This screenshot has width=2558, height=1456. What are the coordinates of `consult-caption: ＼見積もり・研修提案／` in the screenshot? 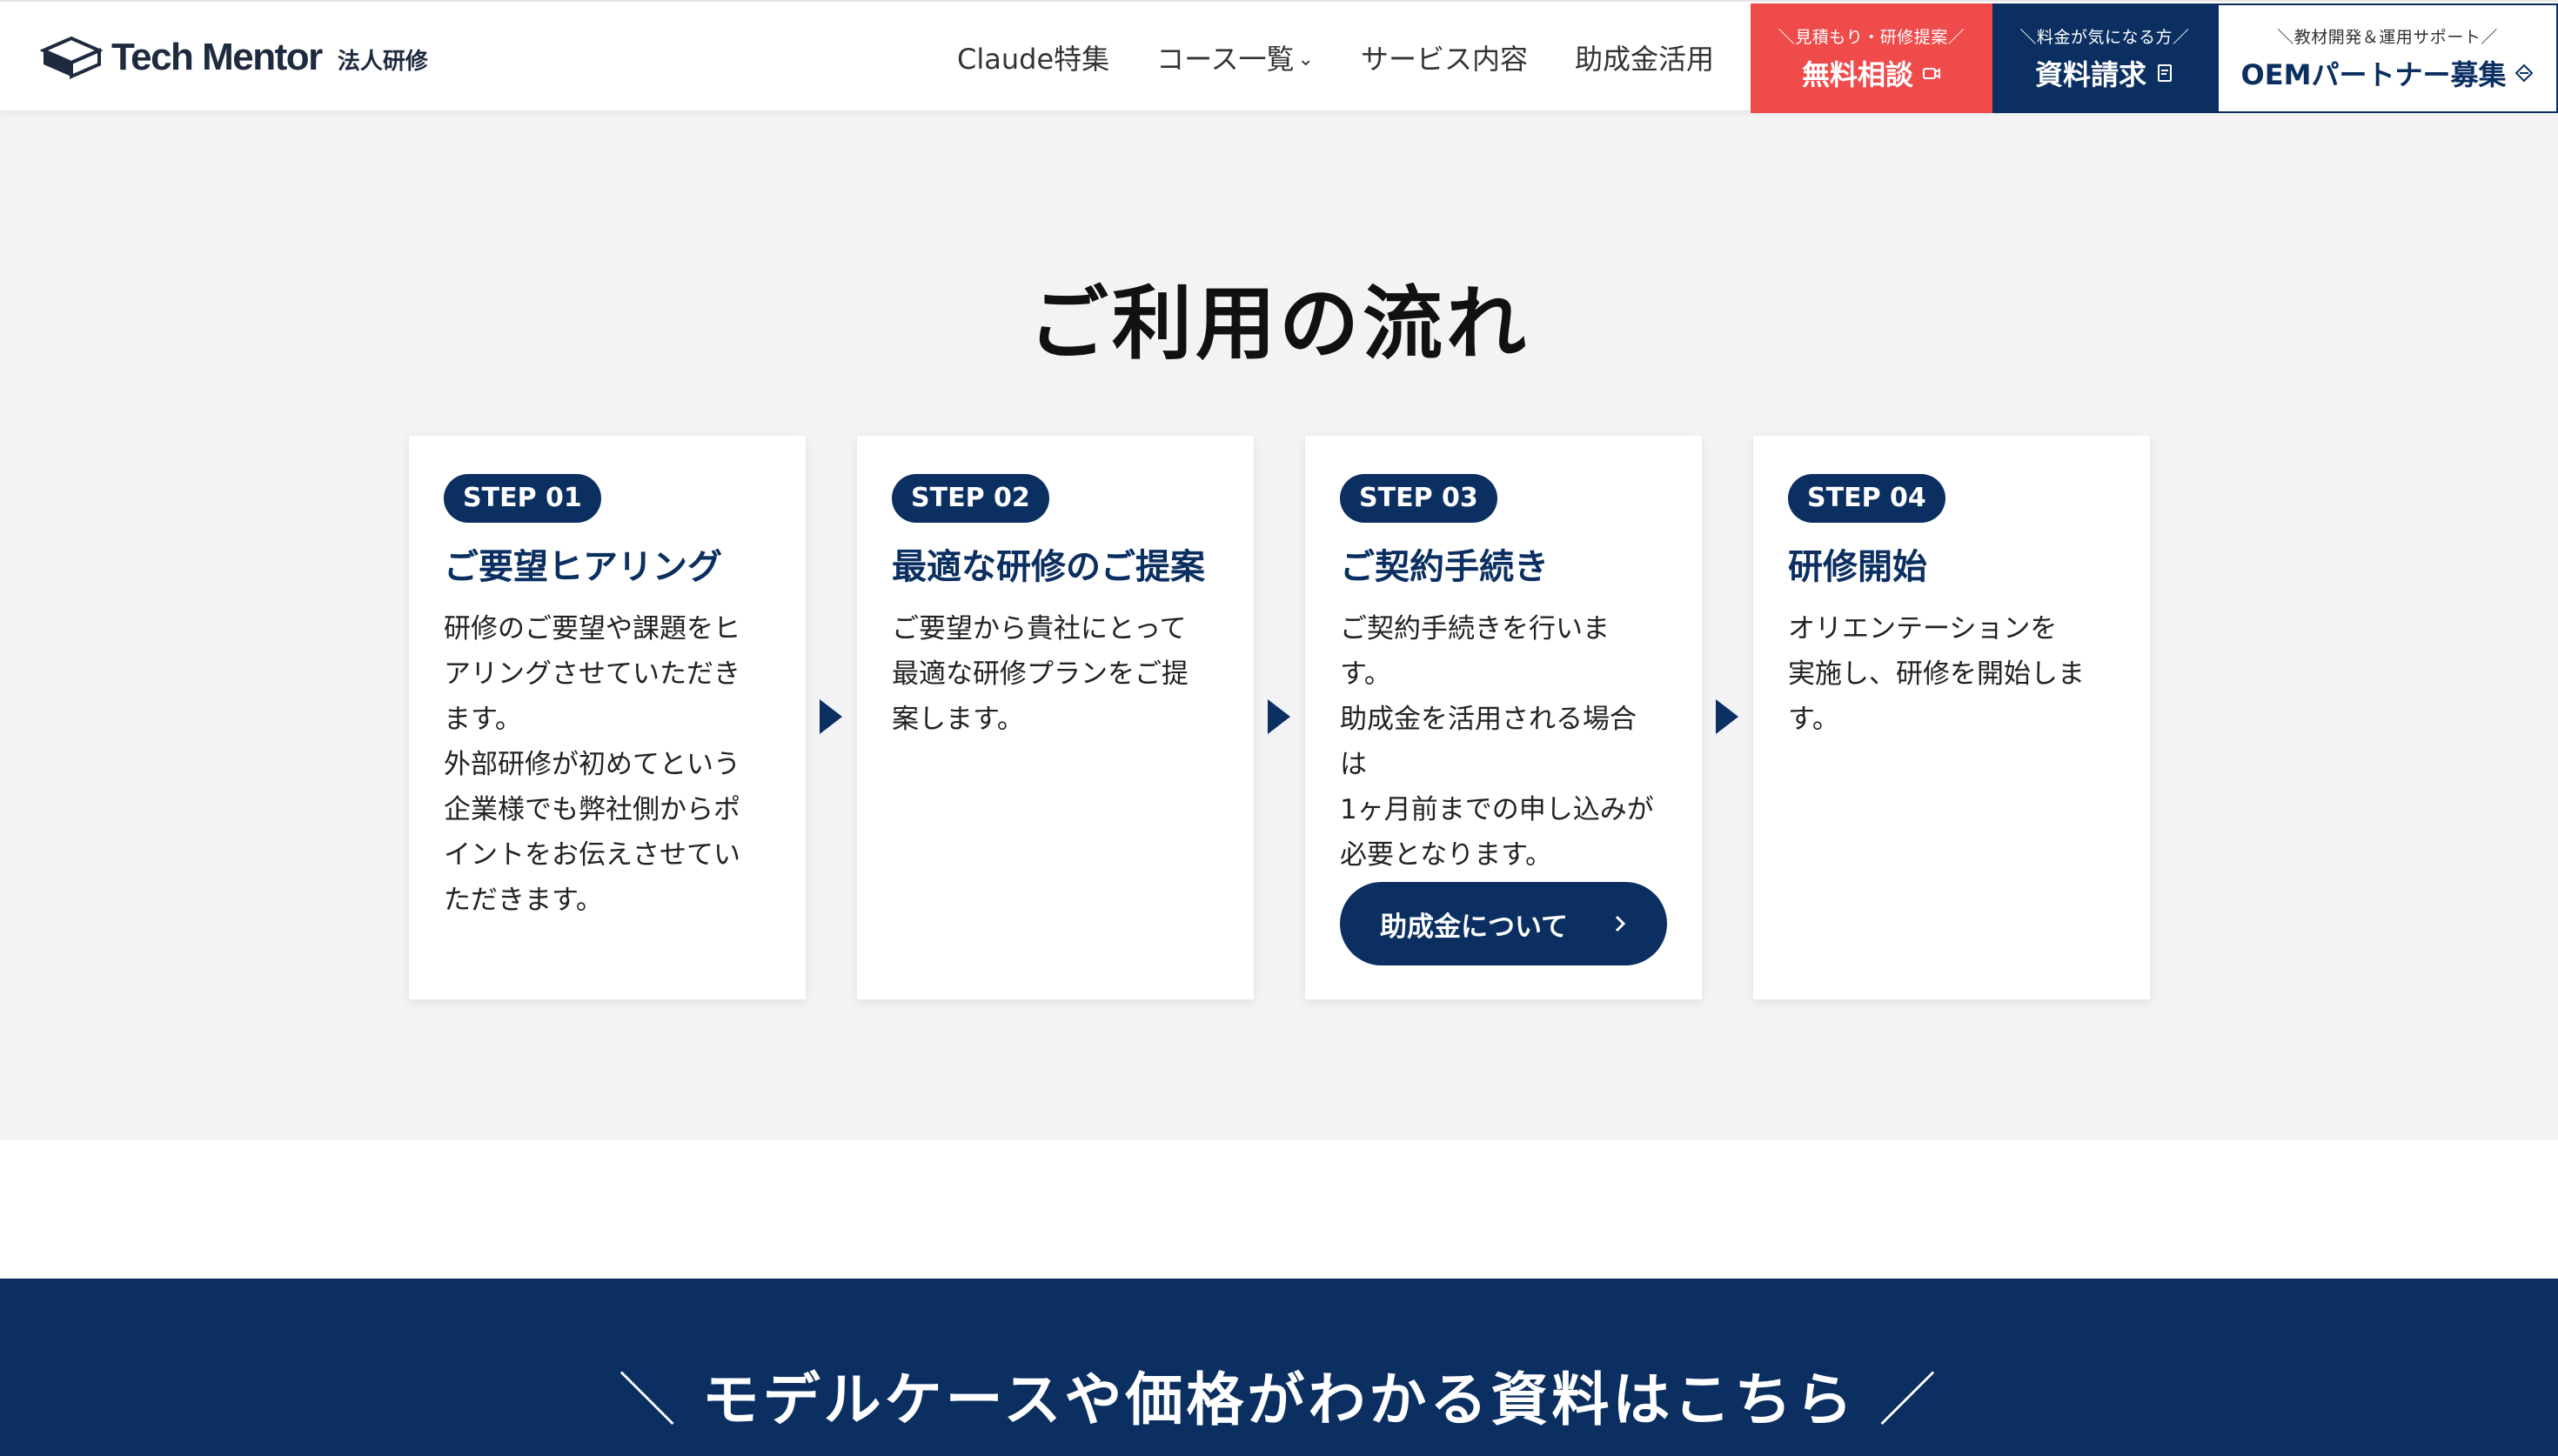 It's located at (1871, 37).